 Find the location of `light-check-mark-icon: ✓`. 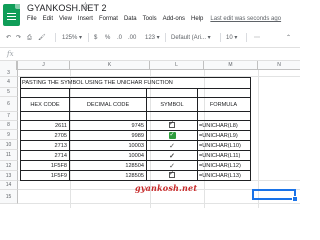

light-check-mark-icon: ✓ is located at coordinates (172, 166).